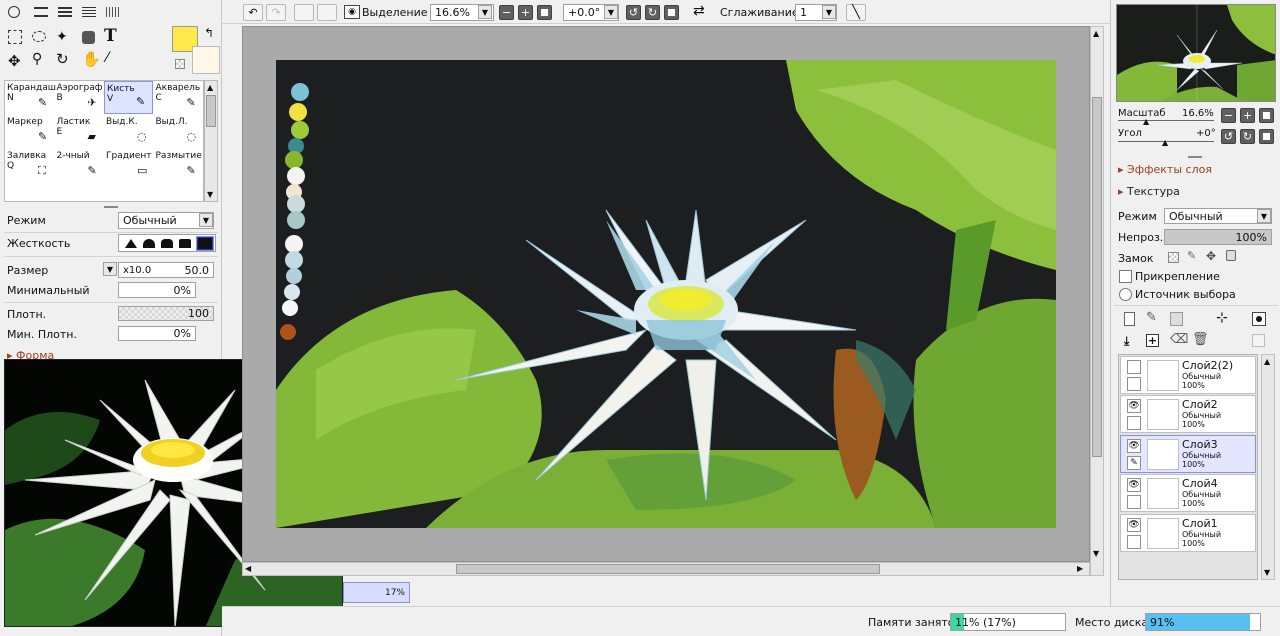 The width and height of the screenshot is (1280, 636). I want to click on min-size-field: 0%, so click(157, 290).